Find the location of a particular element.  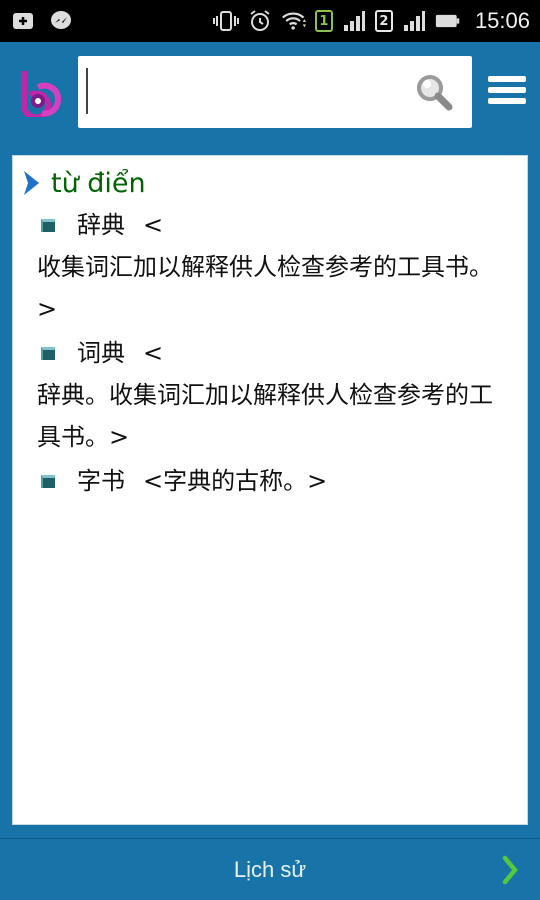

entry-word: 辞典 is located at coordinates (101, 225).